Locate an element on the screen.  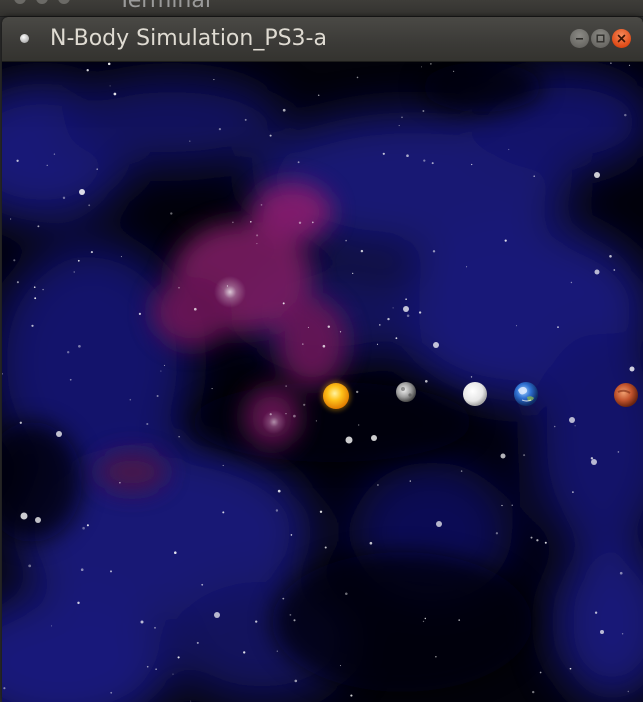
bodies-layer is located at coordinates (479, 396).